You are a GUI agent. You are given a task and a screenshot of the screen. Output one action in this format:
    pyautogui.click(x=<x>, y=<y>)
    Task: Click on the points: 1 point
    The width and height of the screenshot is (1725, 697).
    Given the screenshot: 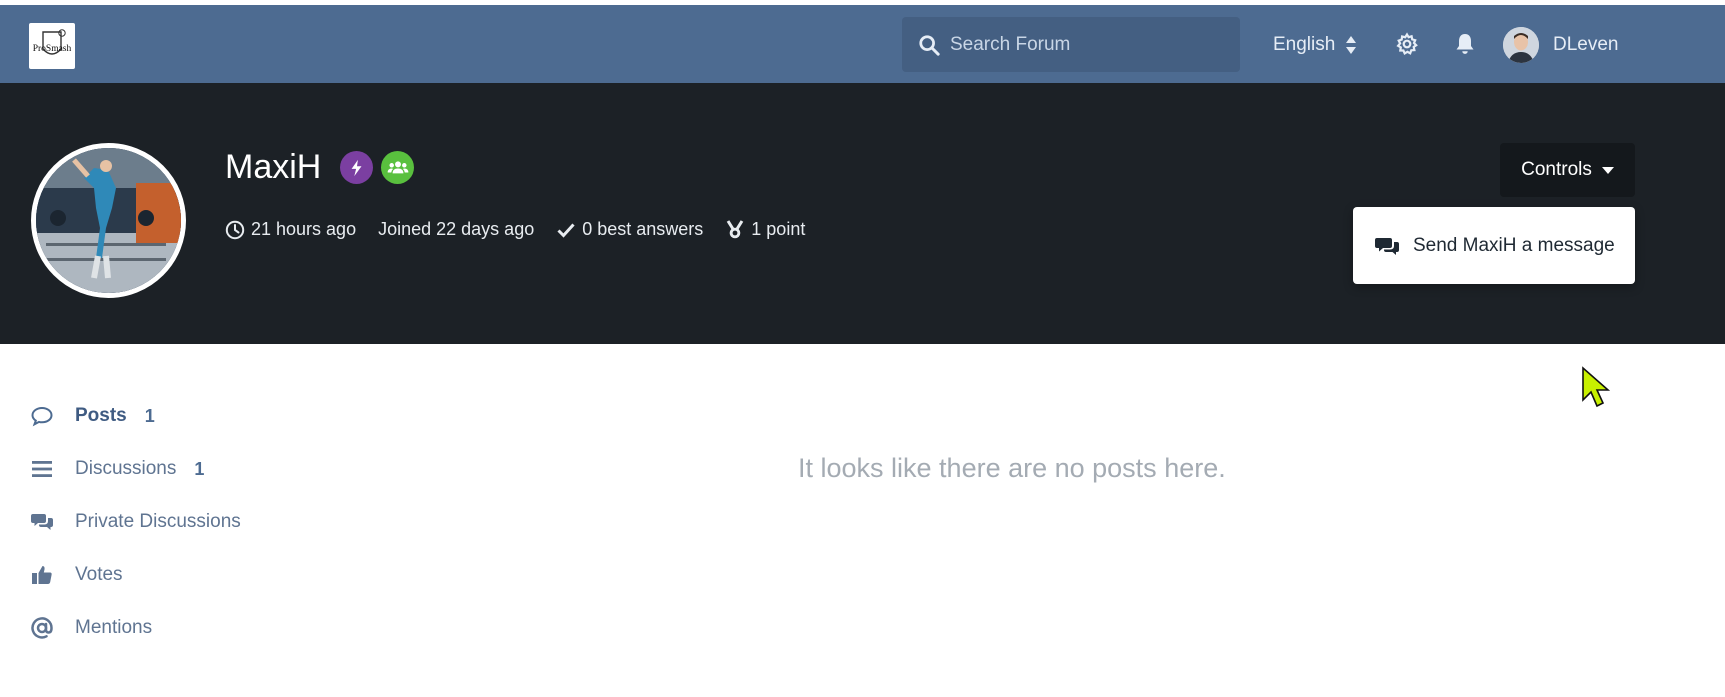 What is the action you would take?
    pyautogui.click(x=765, y=229)
    